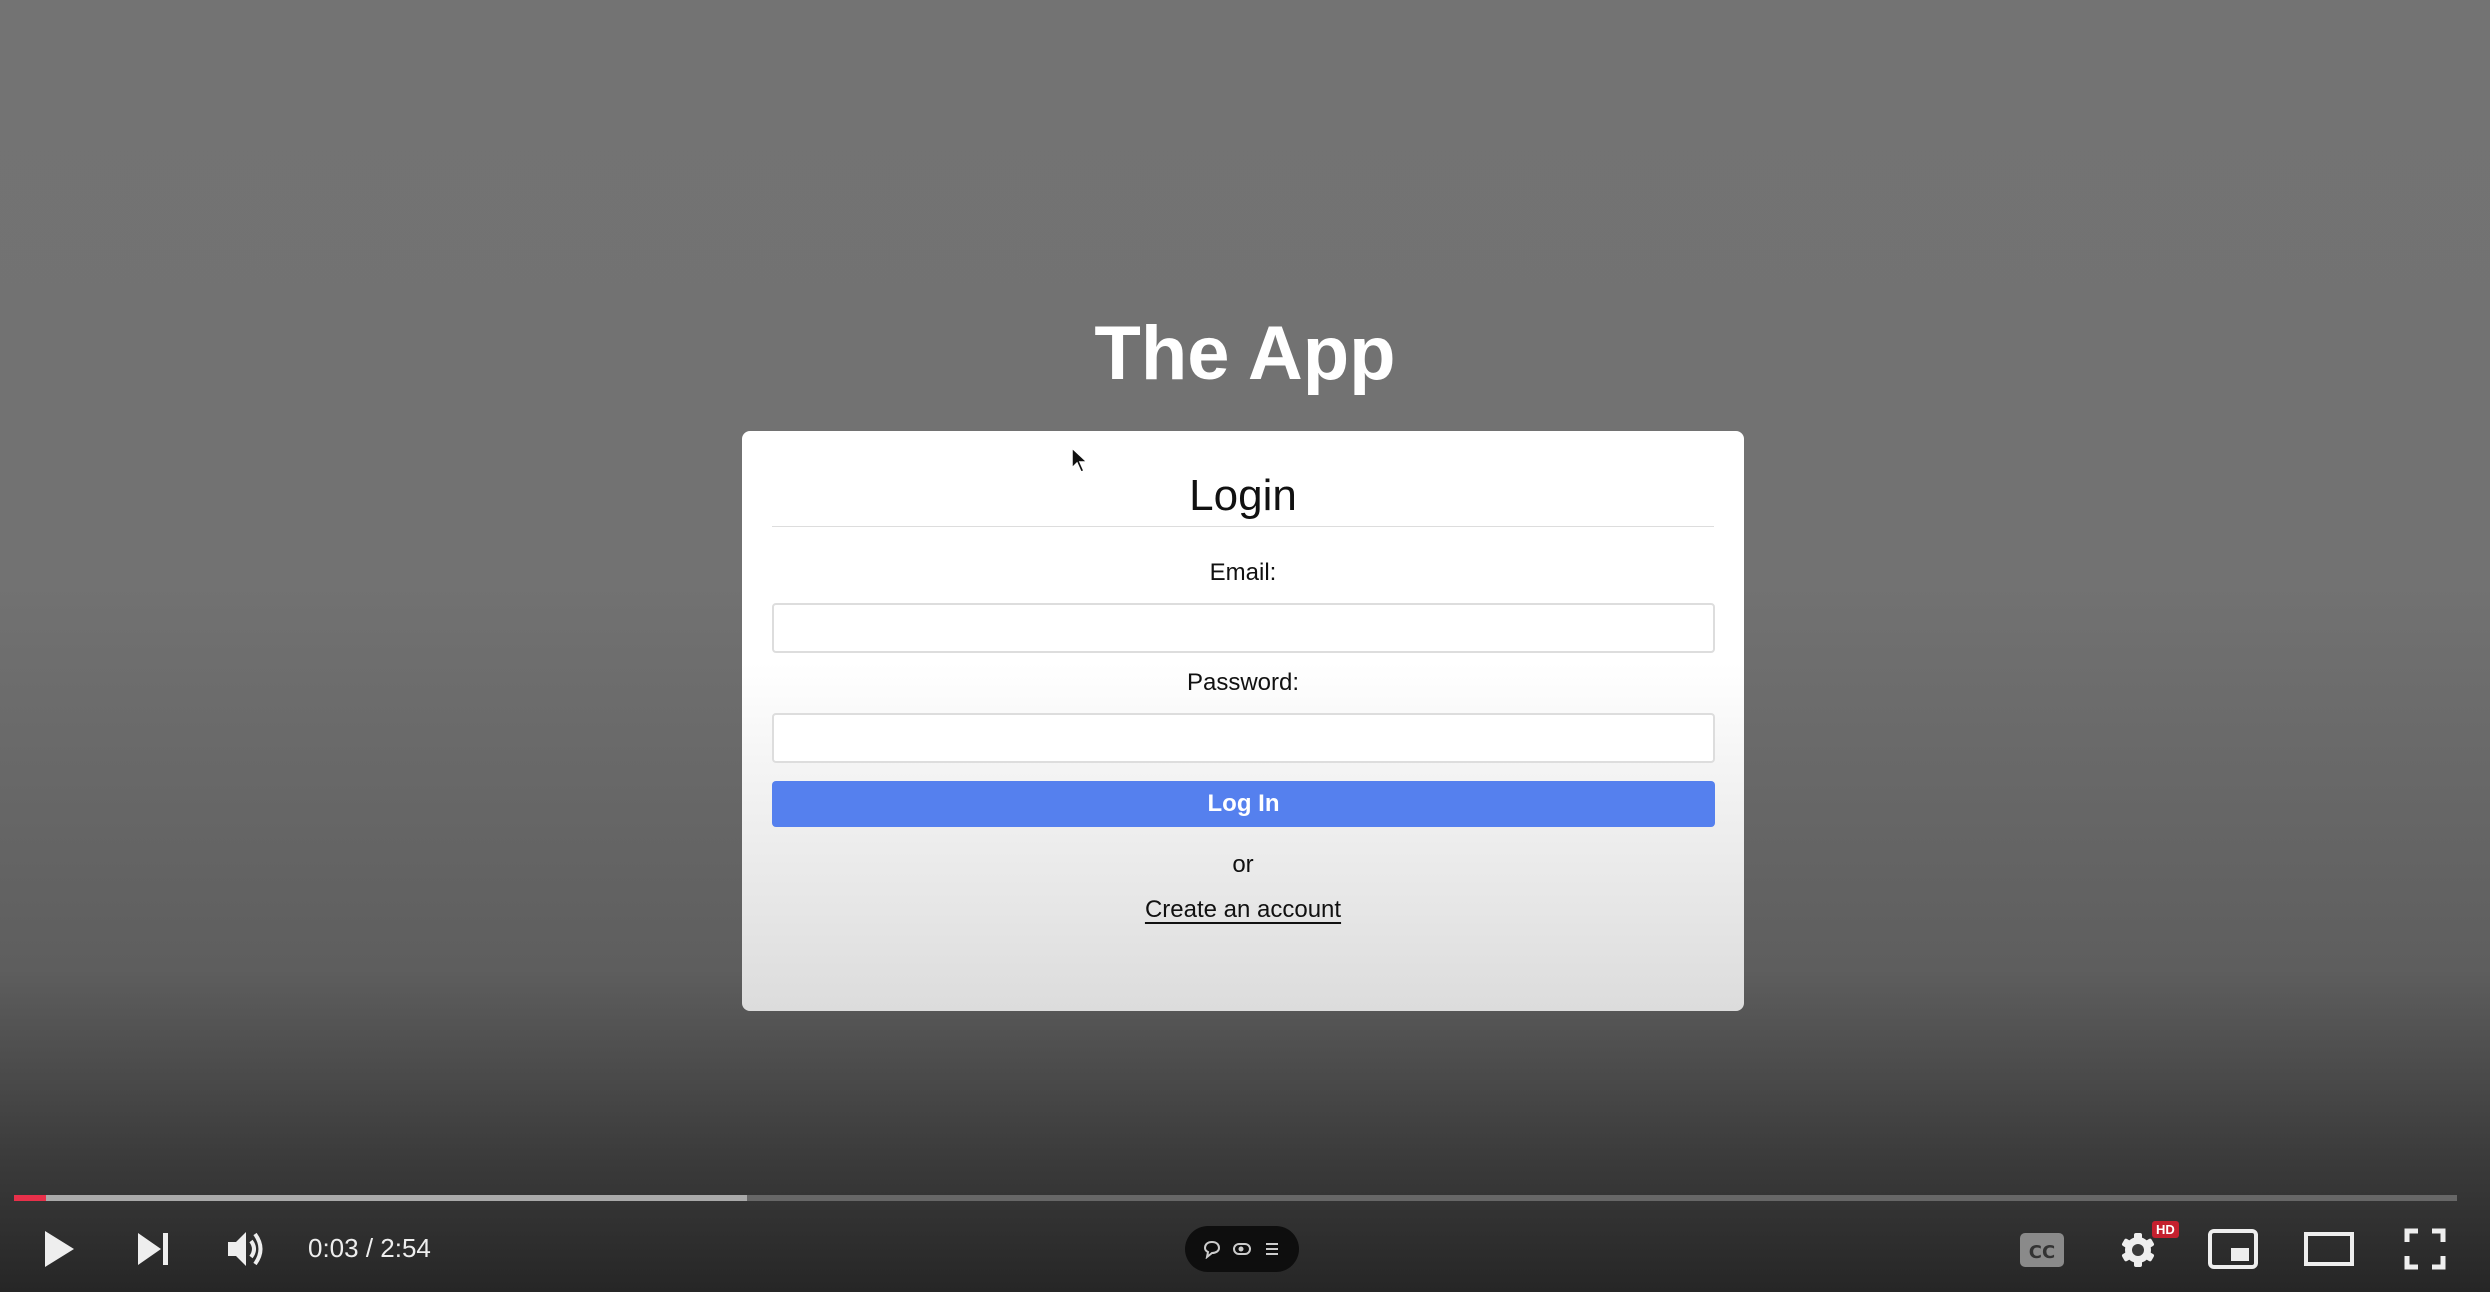  What do you see at coordinates (1243, 738) in the screenshot?
I see `password-field` at bounding box center [1243, 738].